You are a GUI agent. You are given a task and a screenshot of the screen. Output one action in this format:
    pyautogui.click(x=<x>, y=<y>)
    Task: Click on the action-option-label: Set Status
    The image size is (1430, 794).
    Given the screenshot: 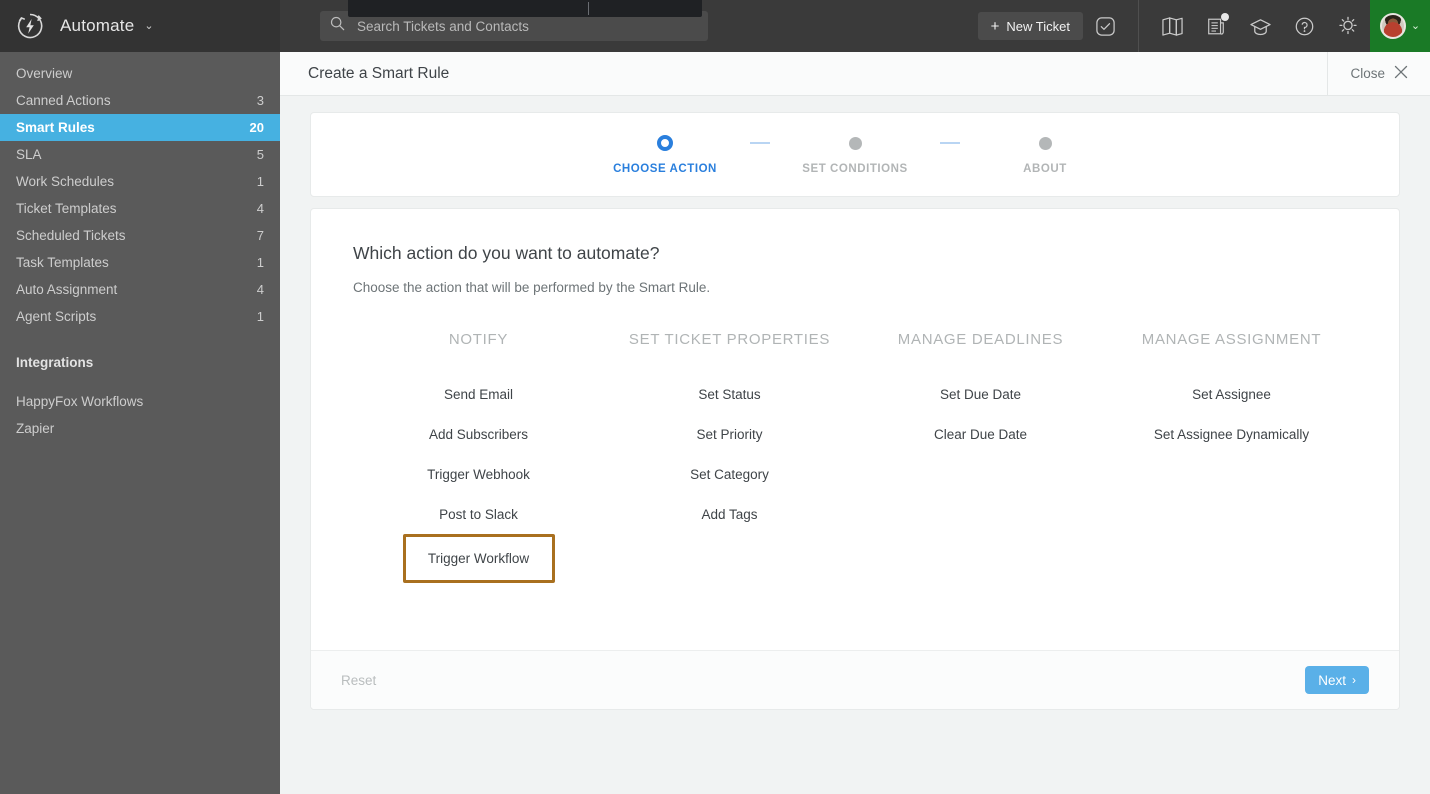 What is the action you would take?
    pyautogui.click(x=729, y=394)
    